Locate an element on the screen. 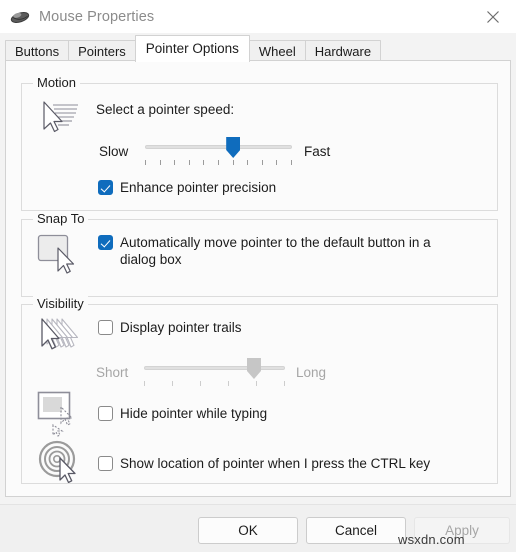  speed-slider-thumb is located at coordinates (233, 147).